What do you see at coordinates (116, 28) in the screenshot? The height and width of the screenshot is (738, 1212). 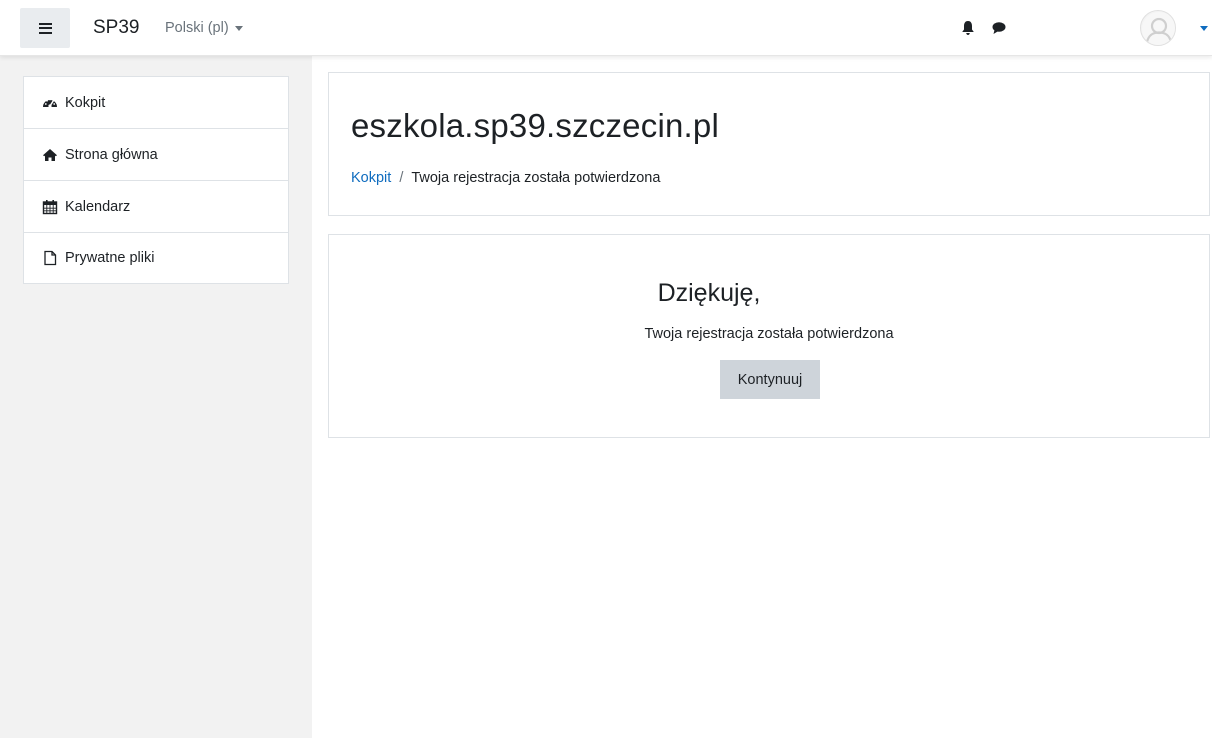 I see `site-brand: SP39` at bounding box center [116, 28].